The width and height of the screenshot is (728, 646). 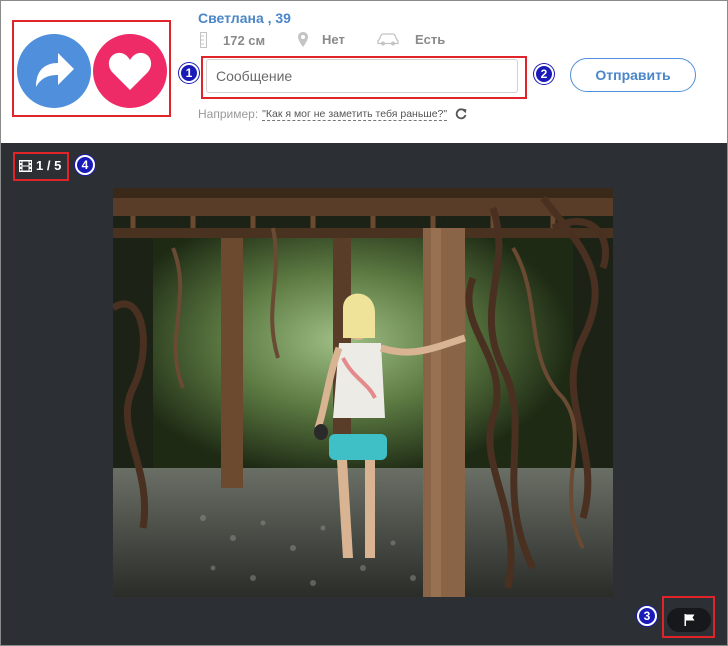 I want to click on height-value: 172 см, so click(x=244, y=40).